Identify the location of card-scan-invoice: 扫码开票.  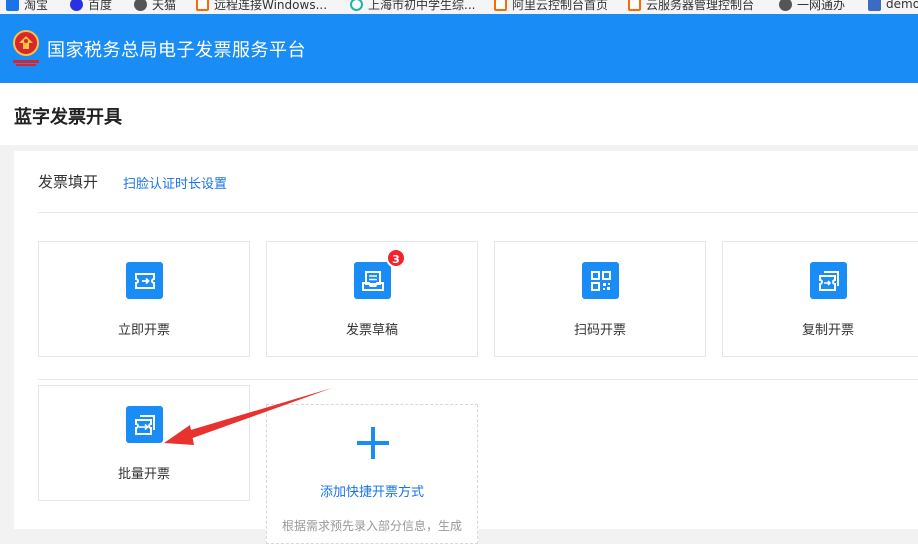
(600, 299).